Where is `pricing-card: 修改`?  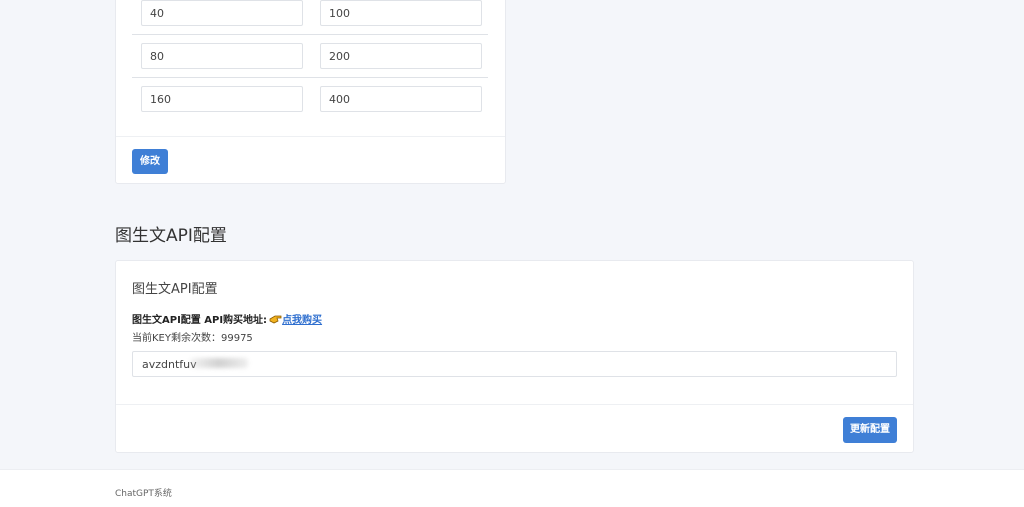
pricing-card: 修改 is located at coordinates (310, 92).